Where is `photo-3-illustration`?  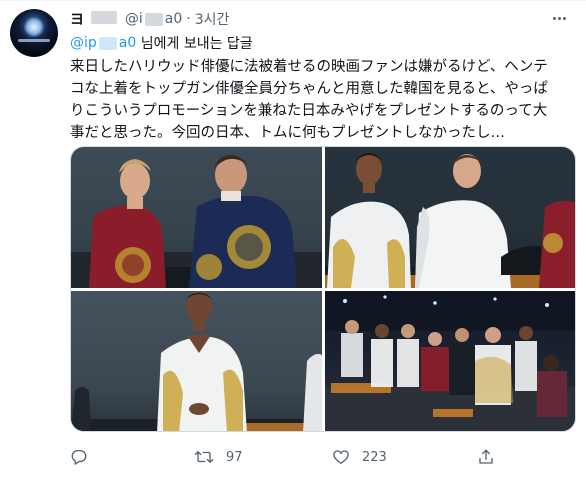
photo-3-illustration is located at coordinates (196, 361).